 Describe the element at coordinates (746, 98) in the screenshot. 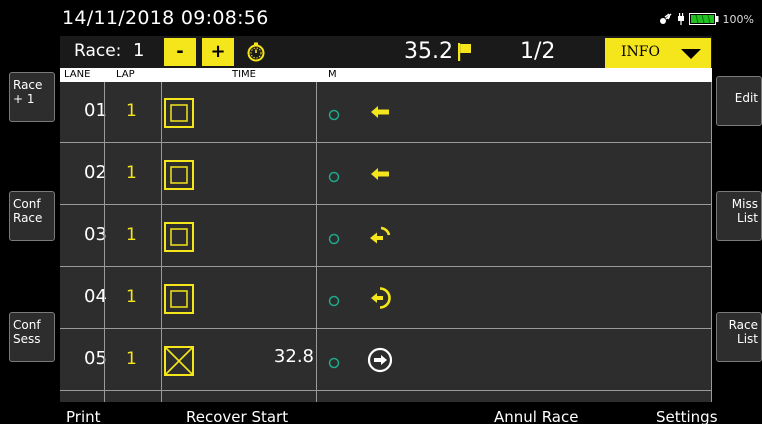

I see `side-button-label: Edit` at that location.